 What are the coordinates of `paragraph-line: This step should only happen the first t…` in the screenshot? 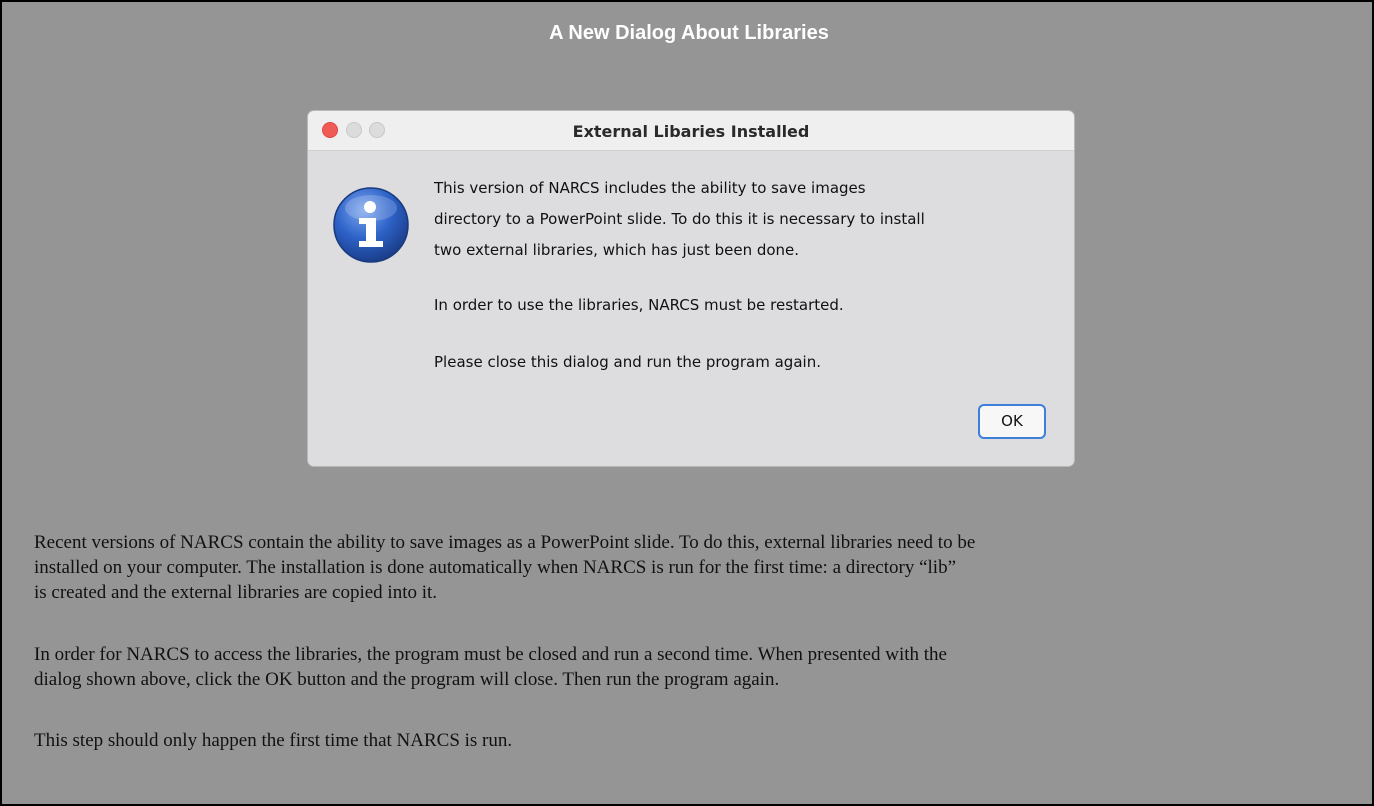 It's located at (273, 740).